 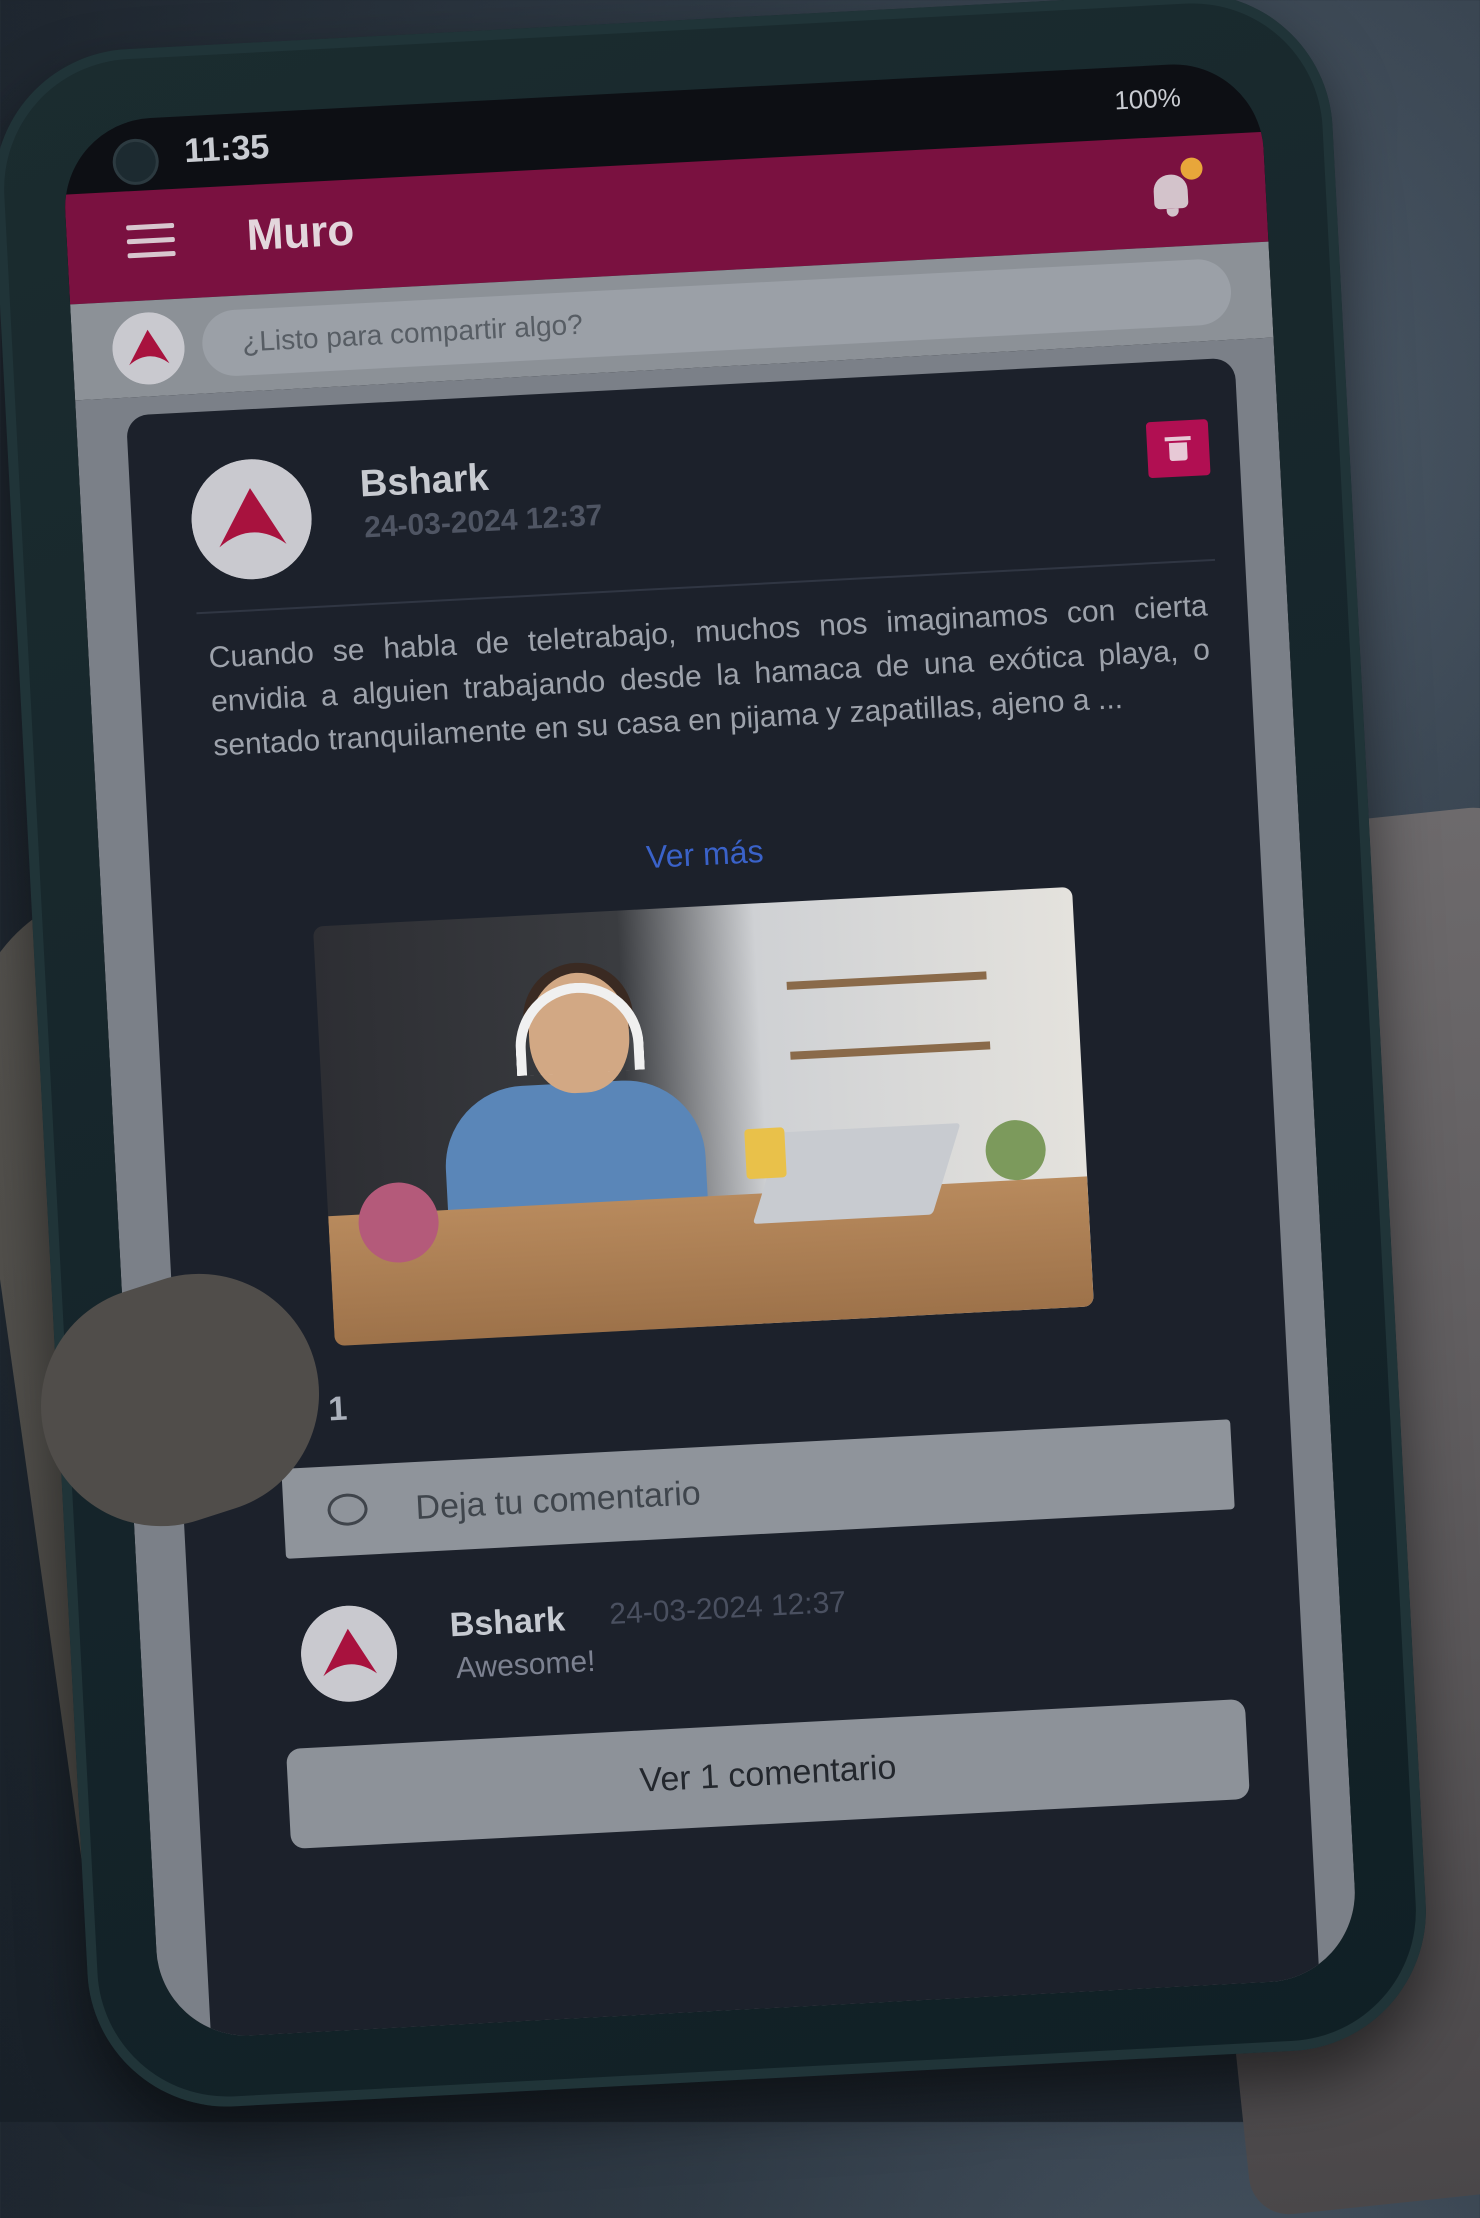 I want to click on bell-icon, so click(x=1175, y=187).